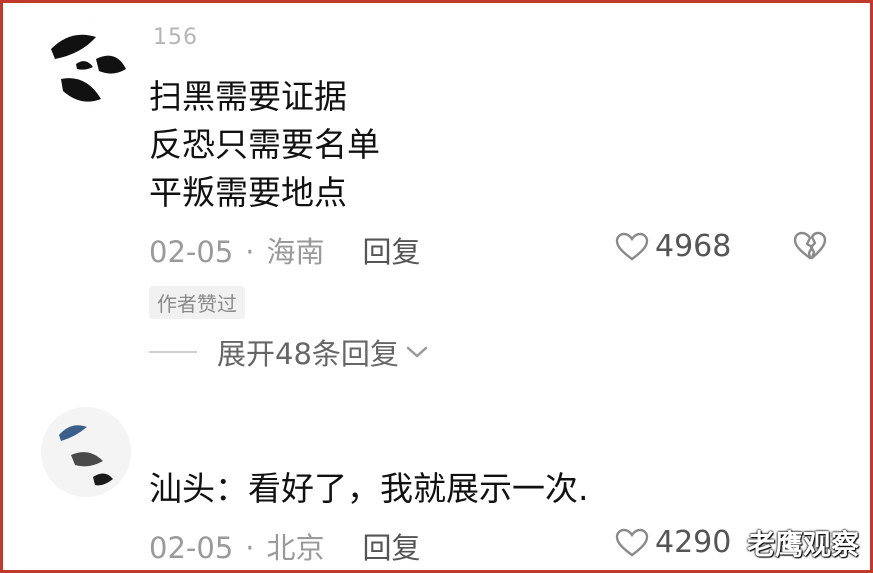 This screenshot has height=573, width=873. What do you see at coordinates (417, 352) in the screenshot?
I see `chevron-down-icon` at bounding box center [417, 352].